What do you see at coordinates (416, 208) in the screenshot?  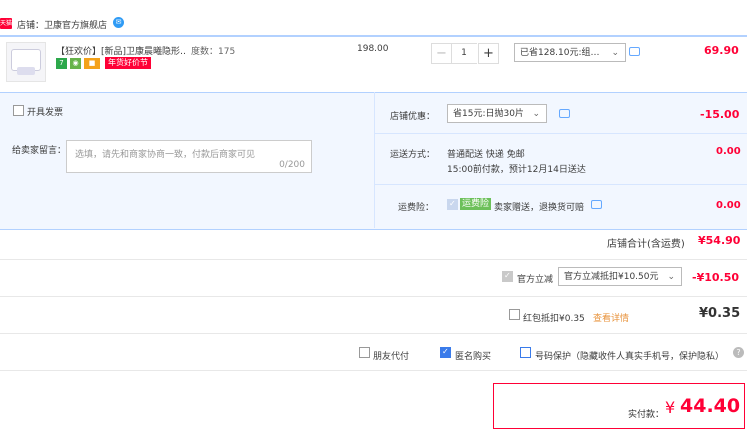 I see `insurance-label: 运费险：` at bounding box center [416, 208].